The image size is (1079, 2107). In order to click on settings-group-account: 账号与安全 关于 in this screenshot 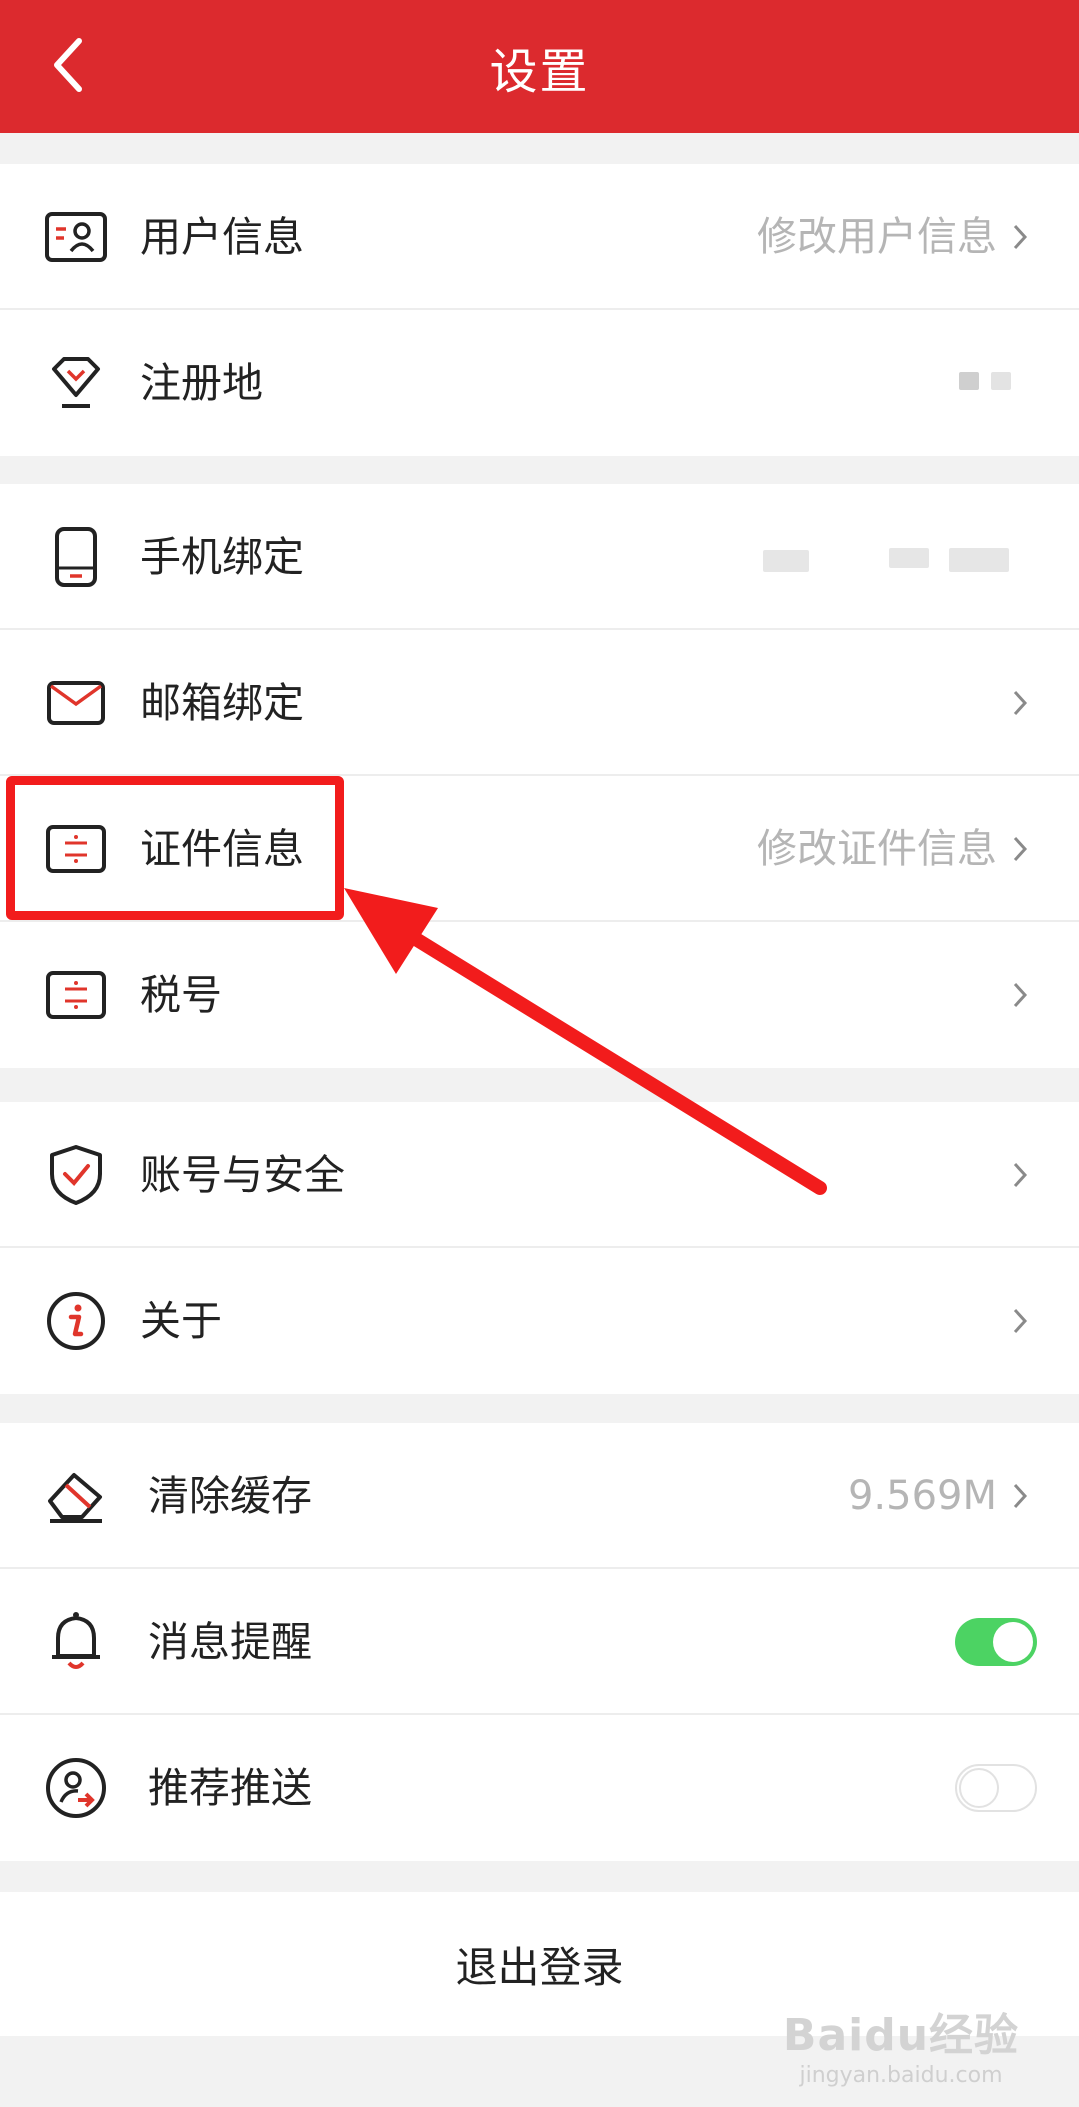, I will do `click(539, 1248)`.